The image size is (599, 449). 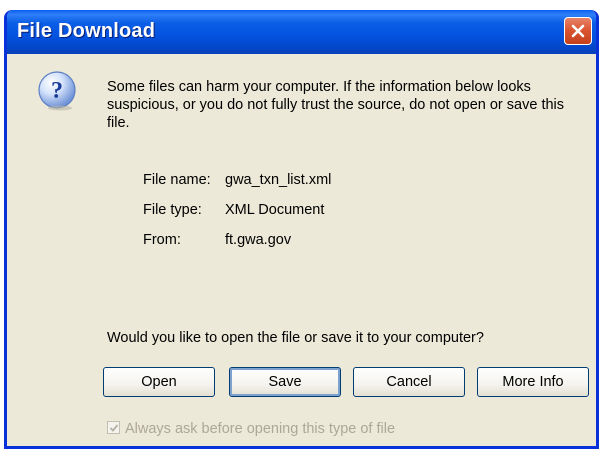 I want to click on question-icon: ?, so click(x=57, y=91).